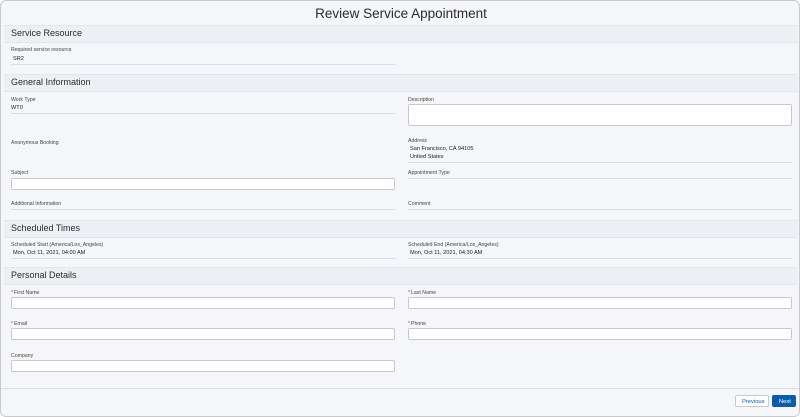 The height and width of the screenshot is (417, 800). What do you see at coordinates (20, 173) in the screenshot?
I see `subject-label: Subject` at bounding box center [20, 173].